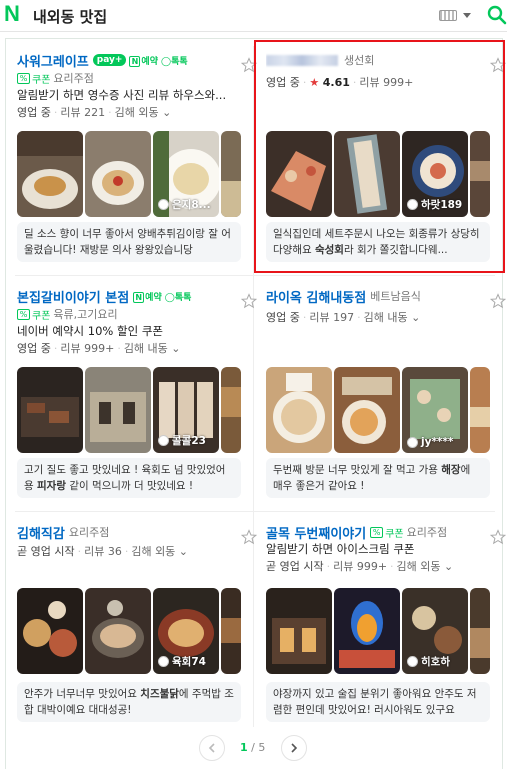  Describe the element at coordinates (129, 702) in the screenshot. I see `review-snippet: 안주가 너무너무 맛있어요 치즈불닭에 주먹밥 조합 대박이예요 대대성공!` at that location.